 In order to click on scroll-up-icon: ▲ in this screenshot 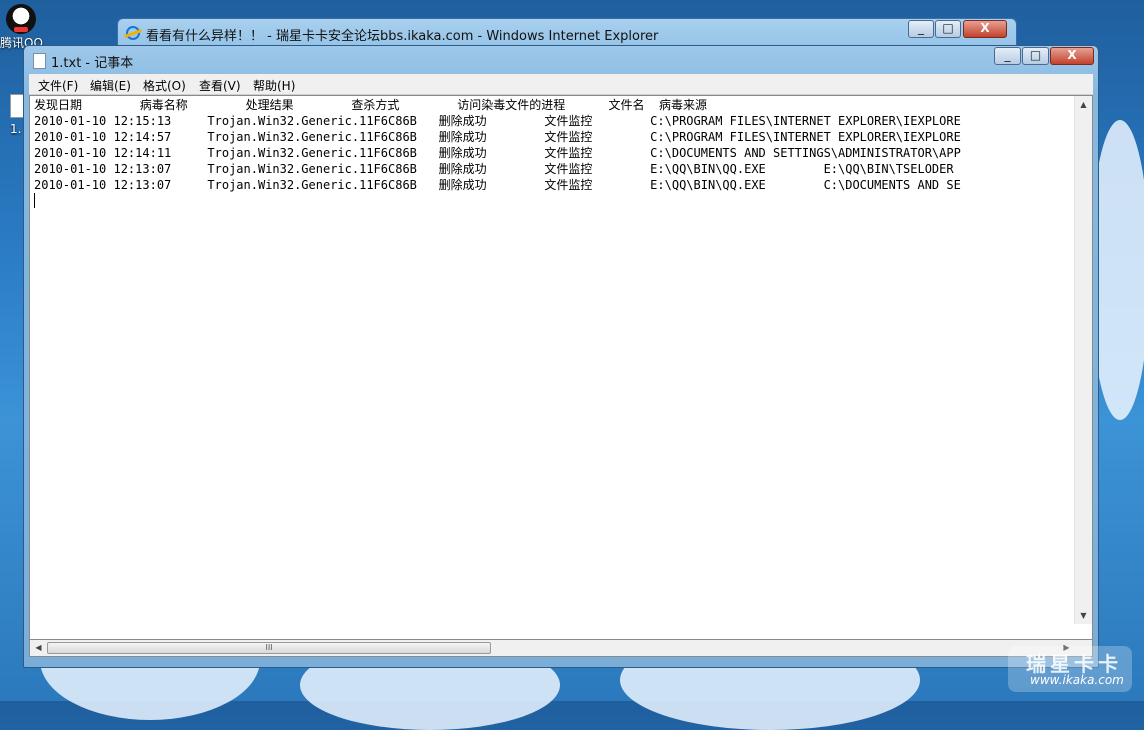, I will do `click(1083, 104)`.